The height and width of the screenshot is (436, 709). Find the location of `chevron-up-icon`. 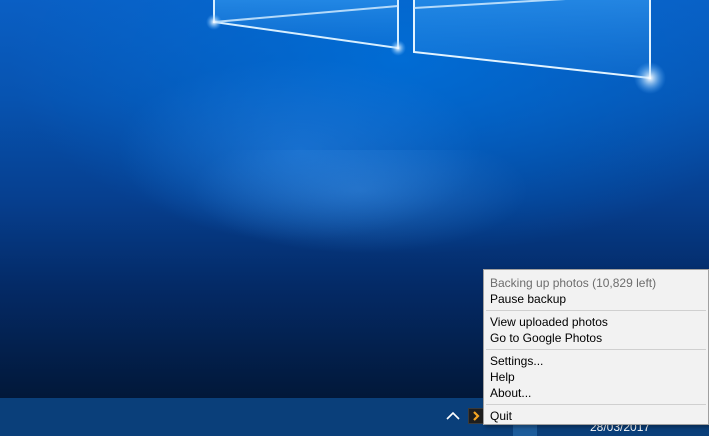

chevron-up-icon is located at coordinates (453, 415).